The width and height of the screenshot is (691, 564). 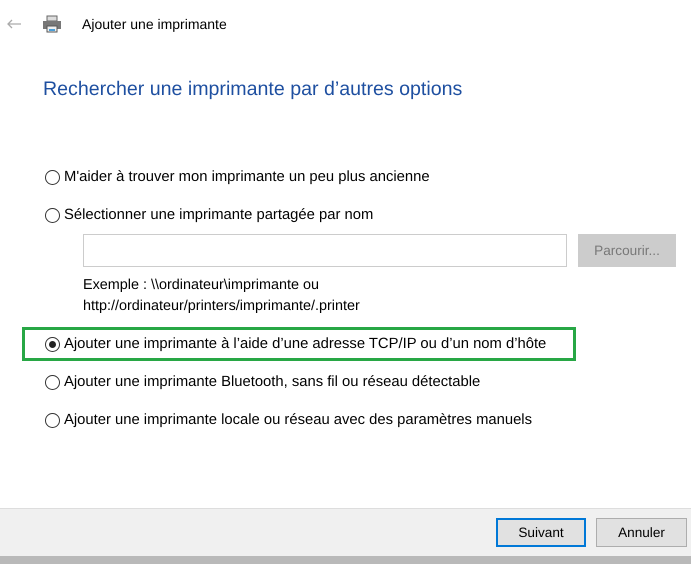 What do you see at coordinates (541, 532) in the screenshot?
I see `next-button: Suivant` at bounding box center [541, 532].